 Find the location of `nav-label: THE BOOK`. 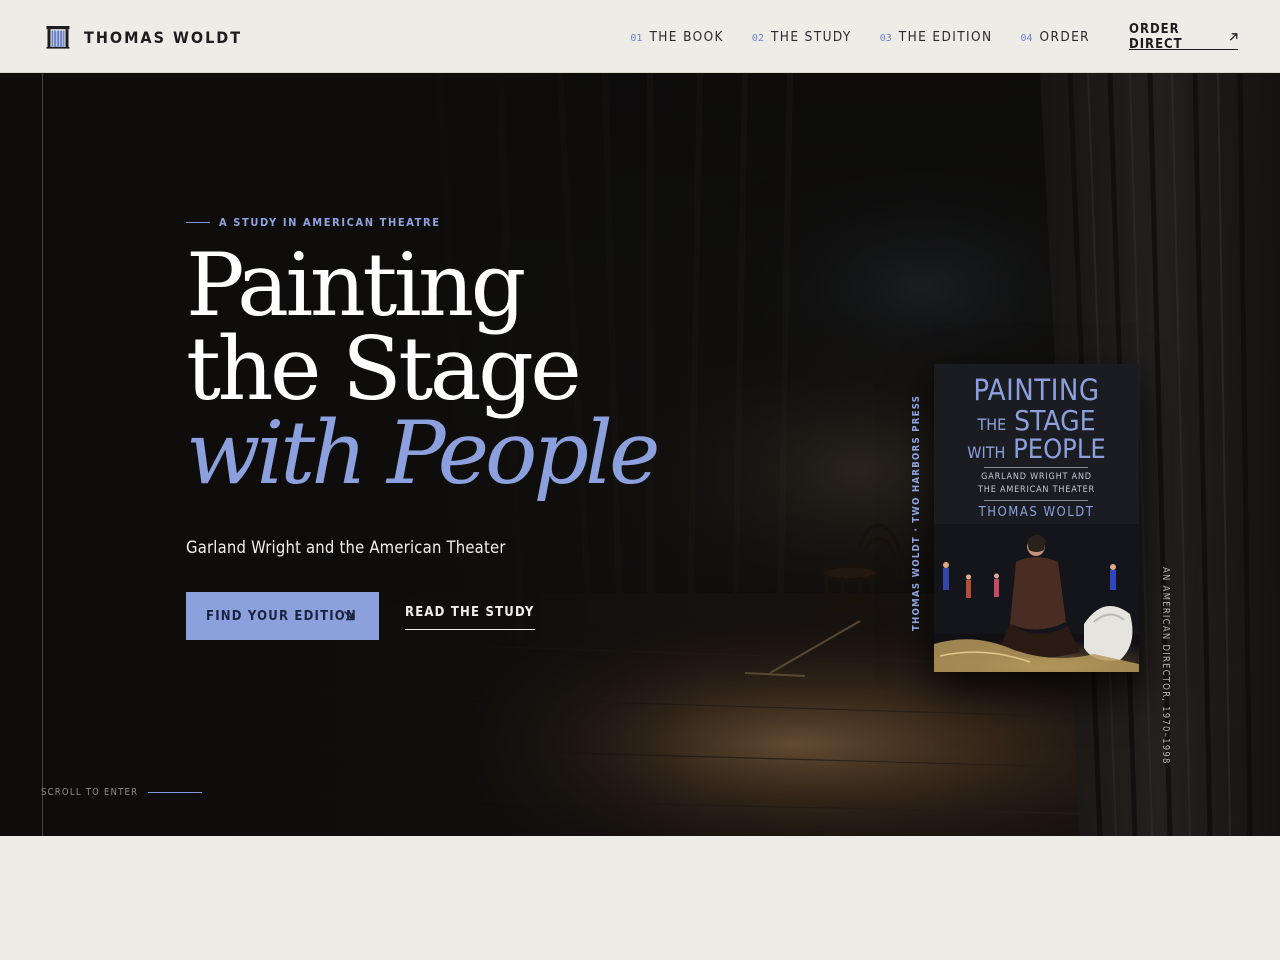

nav-label: THE BOOK is located at coordinates (686, 37).